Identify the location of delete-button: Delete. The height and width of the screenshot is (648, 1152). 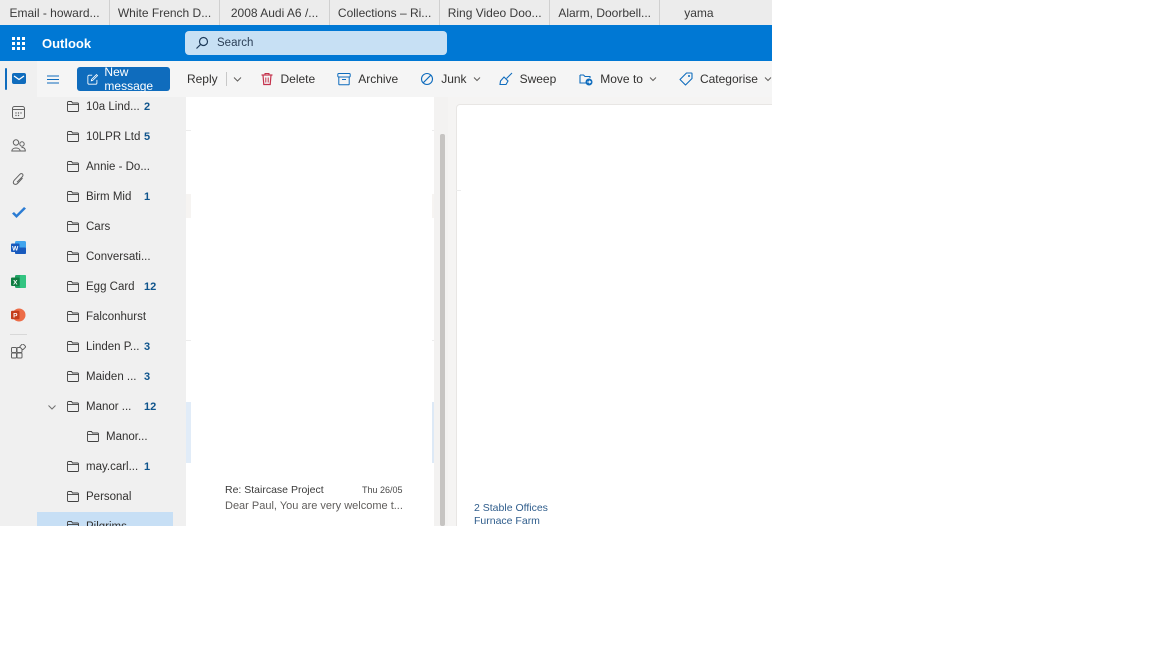
(288, 79).